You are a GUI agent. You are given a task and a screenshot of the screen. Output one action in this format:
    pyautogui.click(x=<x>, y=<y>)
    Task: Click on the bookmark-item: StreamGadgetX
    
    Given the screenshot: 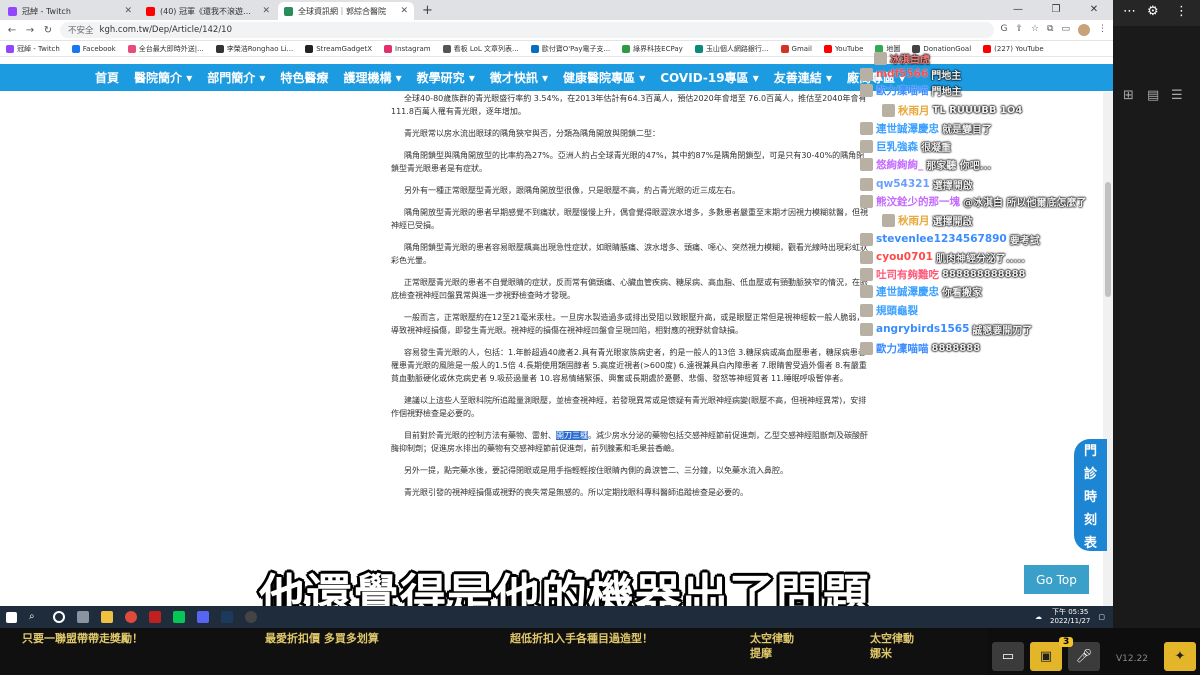 What is the action you would take?
    pyautogui.click(x=338, y=48)
    